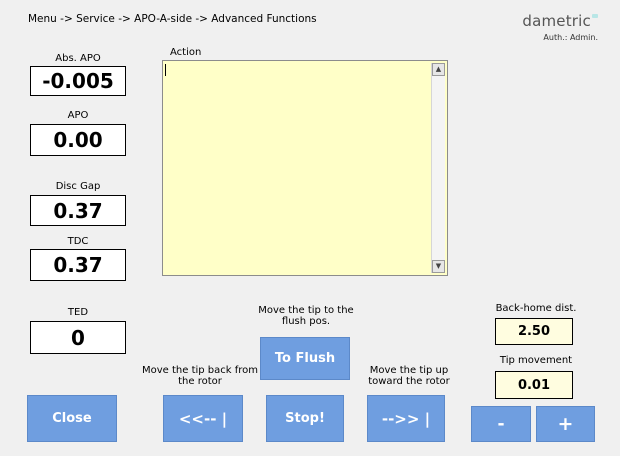  What do you see at coordinates (565, 424) in the screenshot?
I see `increment-button: +` at bounding box center [565, 424].